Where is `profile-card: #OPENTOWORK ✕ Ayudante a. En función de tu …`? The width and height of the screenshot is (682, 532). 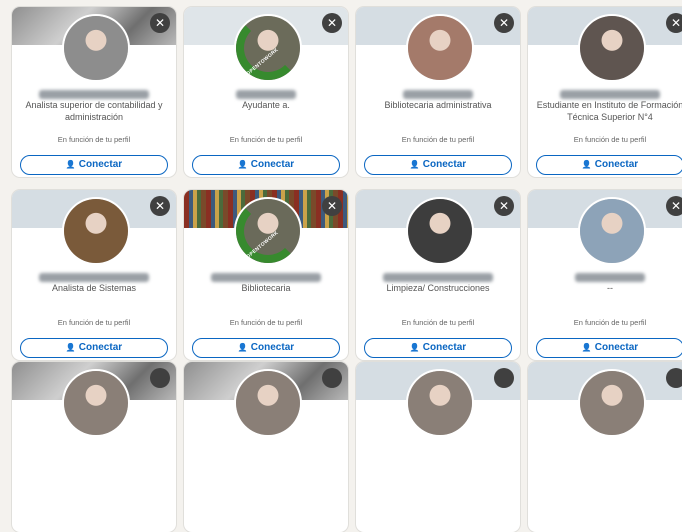
profile-card: #OPENTOWORK ✕ Ayudante a. En función de tu … is located at coordinates (266, 92).